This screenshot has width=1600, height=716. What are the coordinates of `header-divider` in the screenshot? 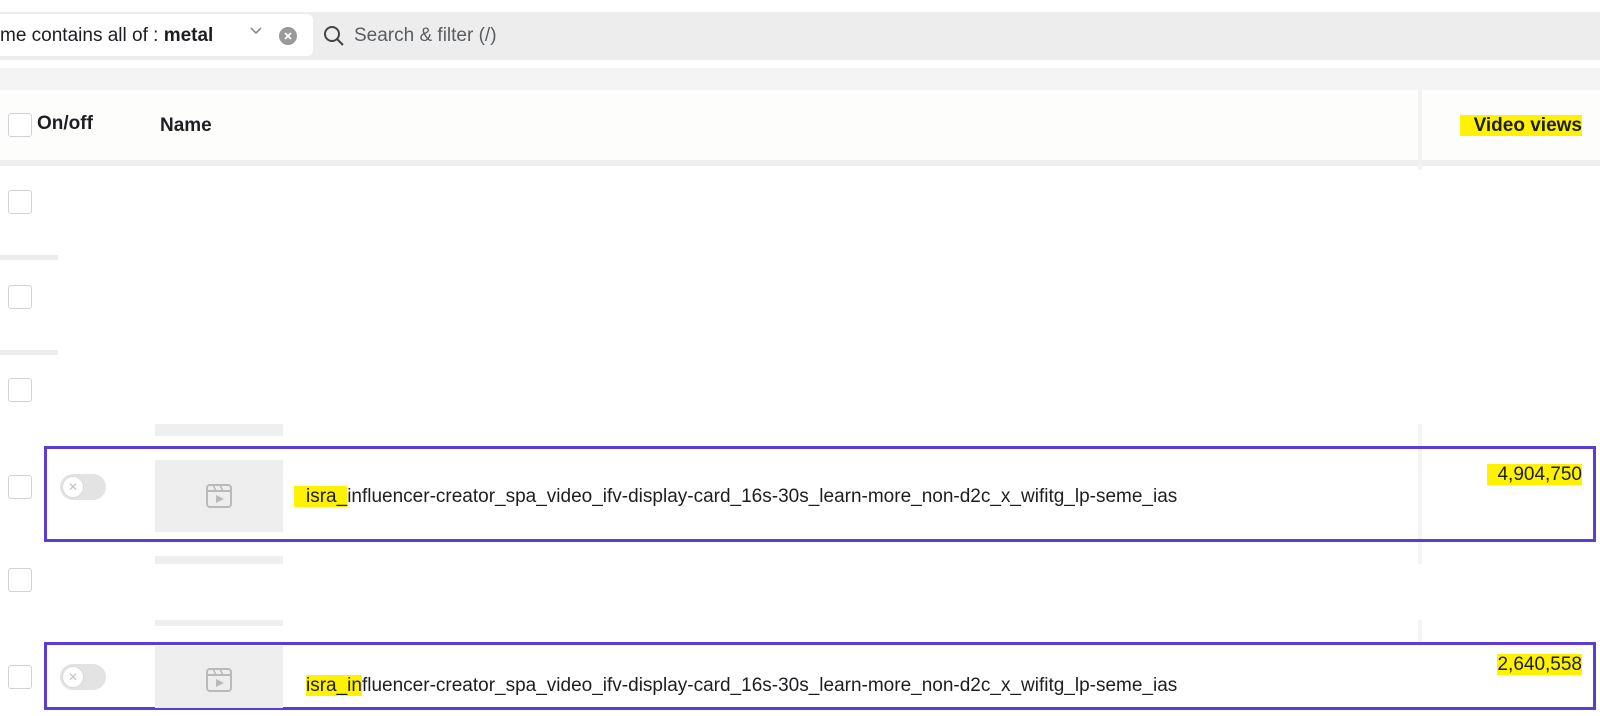 It's located at (800, 163).